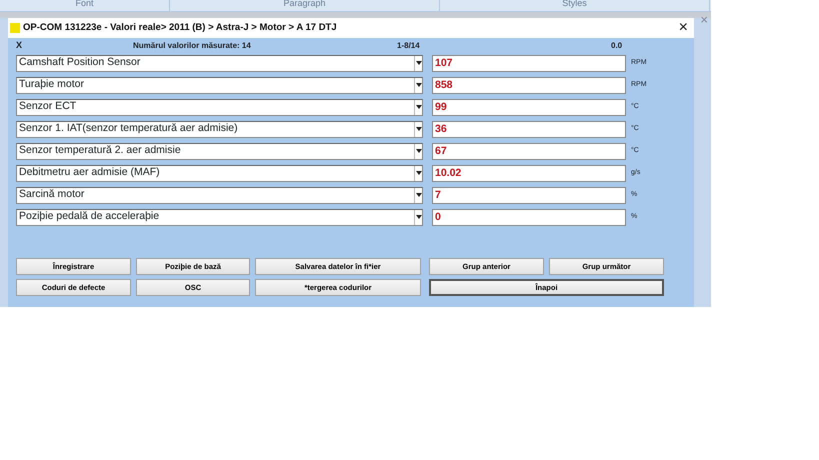 This screenshot has height=460, width=819. I want to click on parameter-name: Sarcină motor, so click(51, 194).